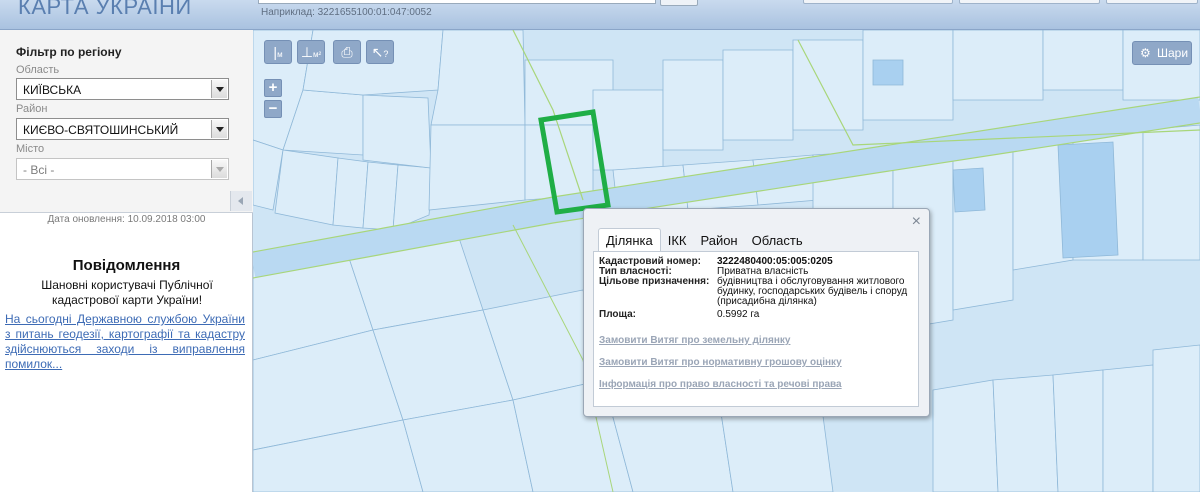 This screenshot has height=492, width=1200. I want to click on purpose-label: Цільове призначення:, so click(654, 281).